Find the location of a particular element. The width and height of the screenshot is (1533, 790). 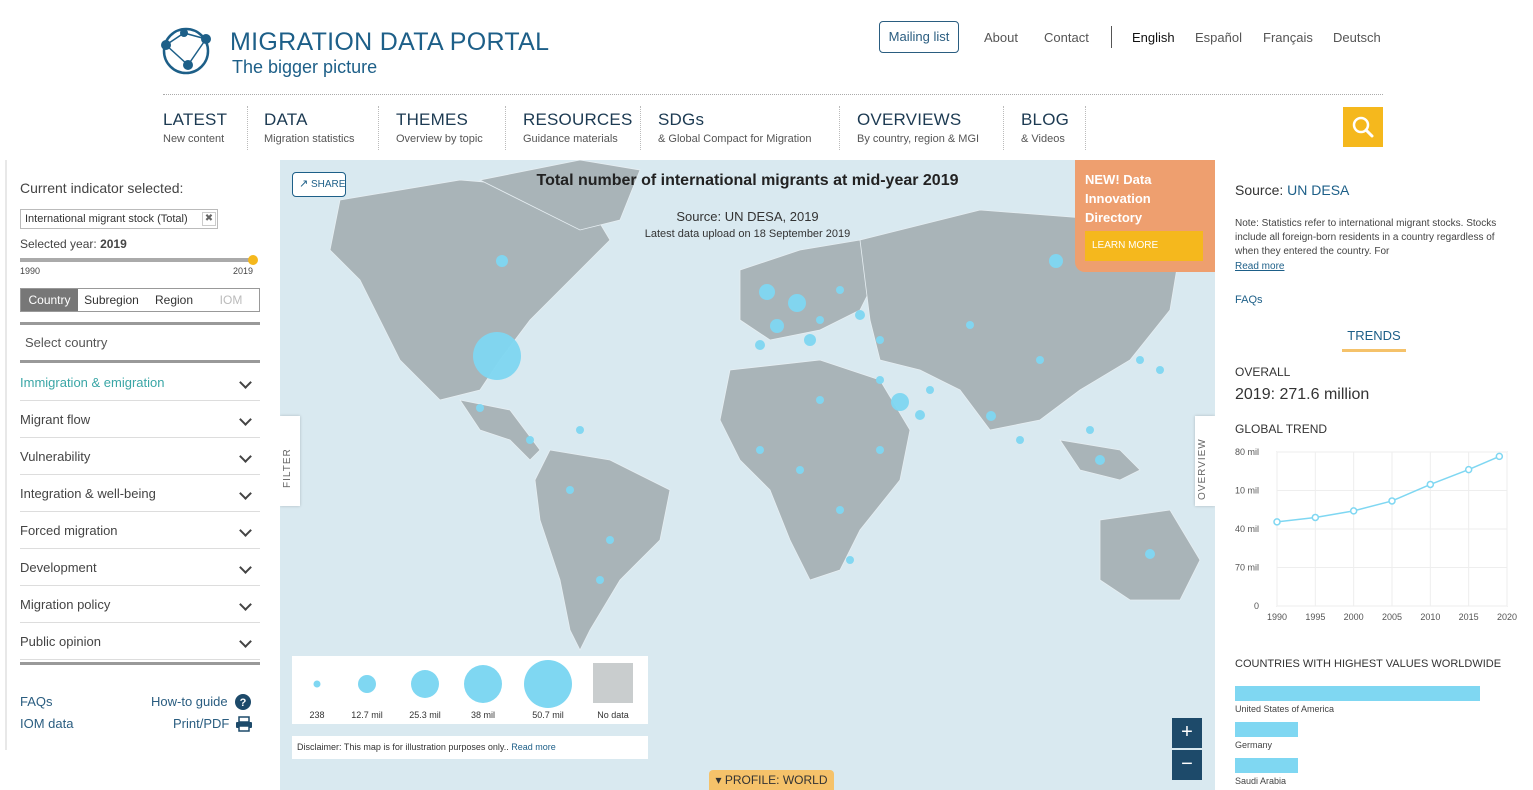

search-button is located at coordinates (1363, 127).